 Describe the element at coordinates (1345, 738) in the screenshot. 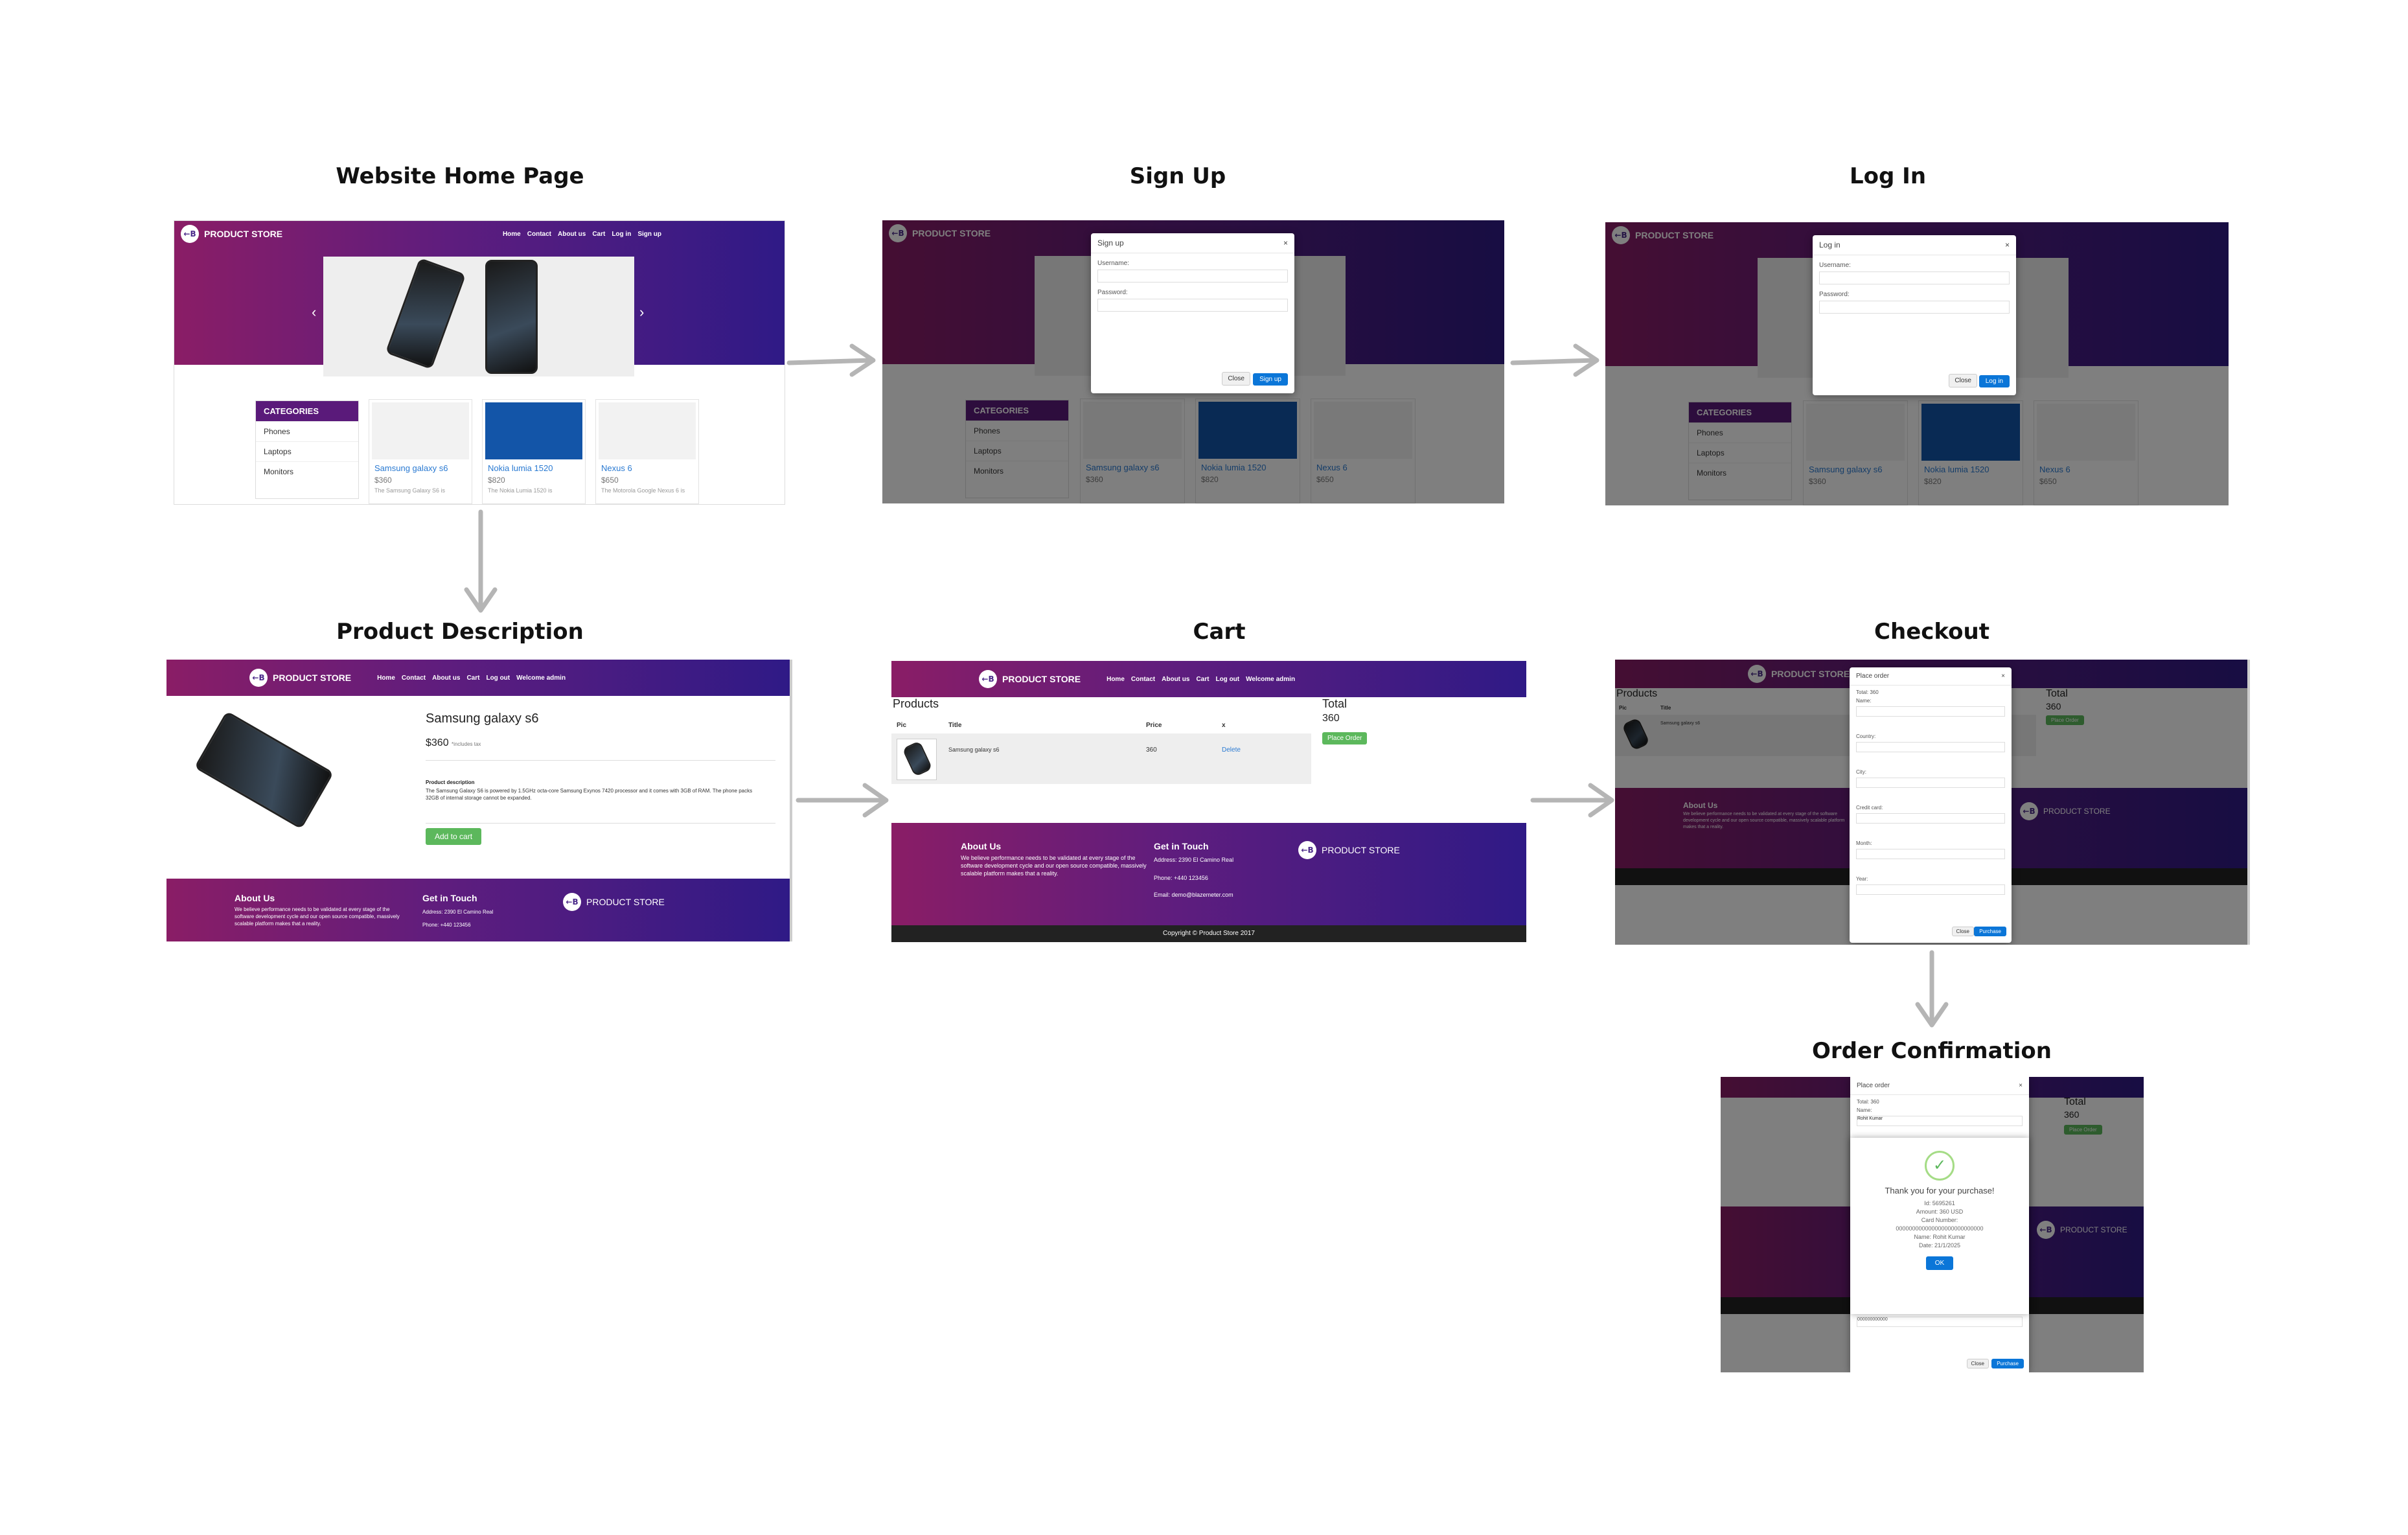

I see `place-order-button: Place Order` at that location.